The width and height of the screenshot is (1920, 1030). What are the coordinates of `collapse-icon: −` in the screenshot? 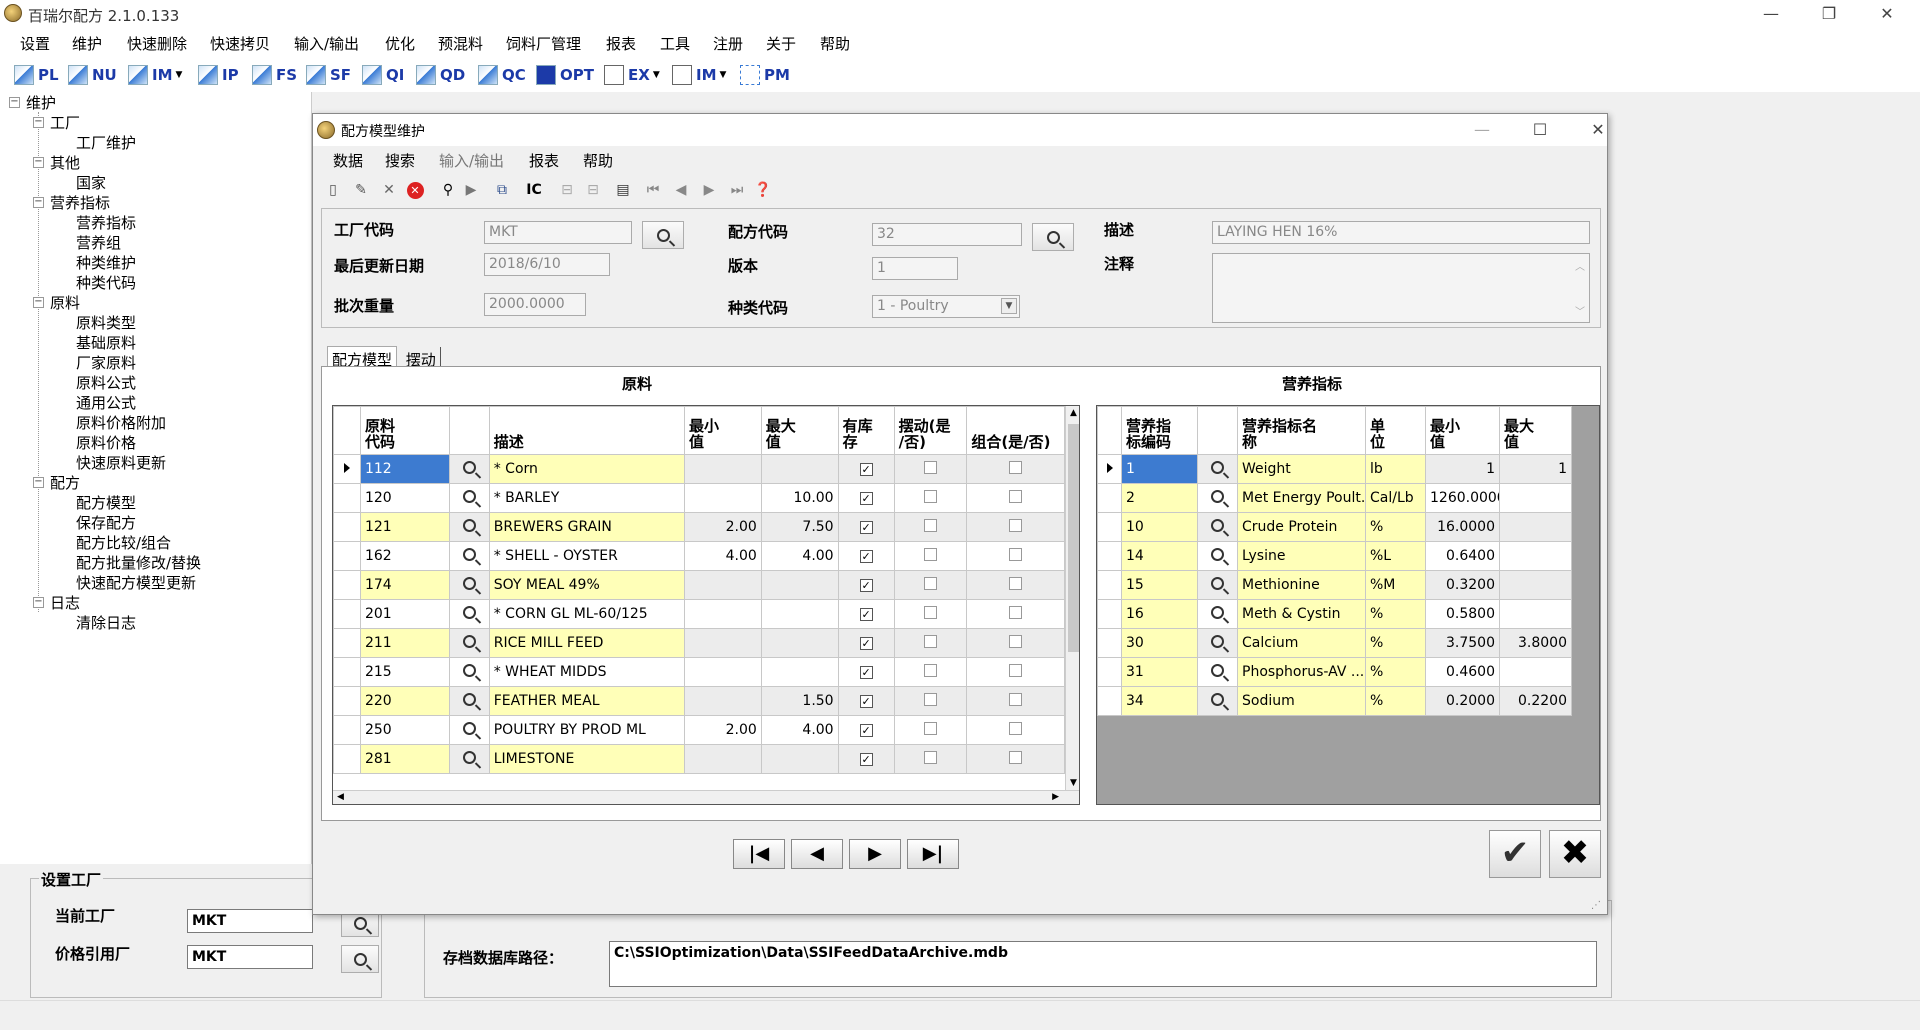 It's located at (38, 602).